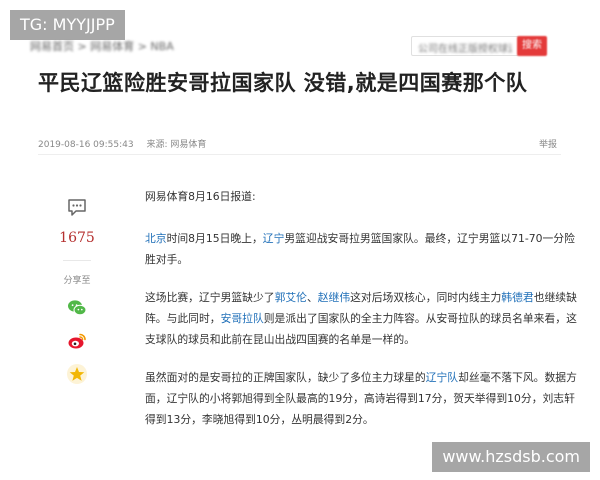 The height and width of the screenshot is (480, 600). Describe the element at coordinates (156, 238) in the screenshot. I see `keyword-link: 北京` at that location.